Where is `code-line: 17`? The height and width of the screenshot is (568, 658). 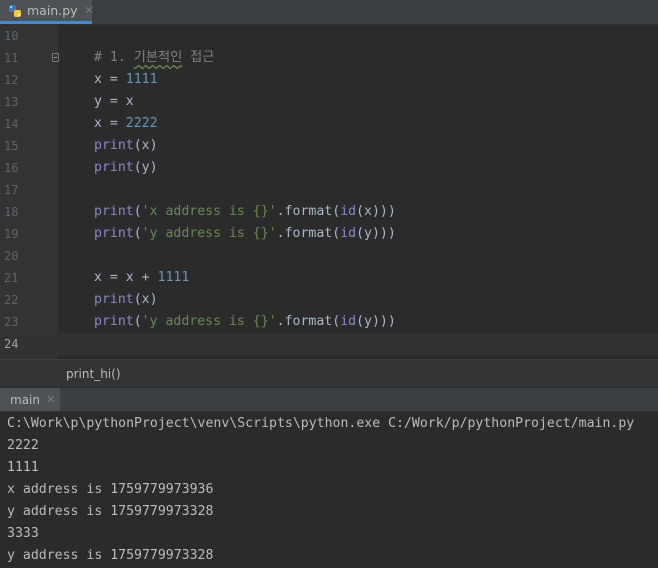 code-line: 17 is located at coordinates (329, 190).